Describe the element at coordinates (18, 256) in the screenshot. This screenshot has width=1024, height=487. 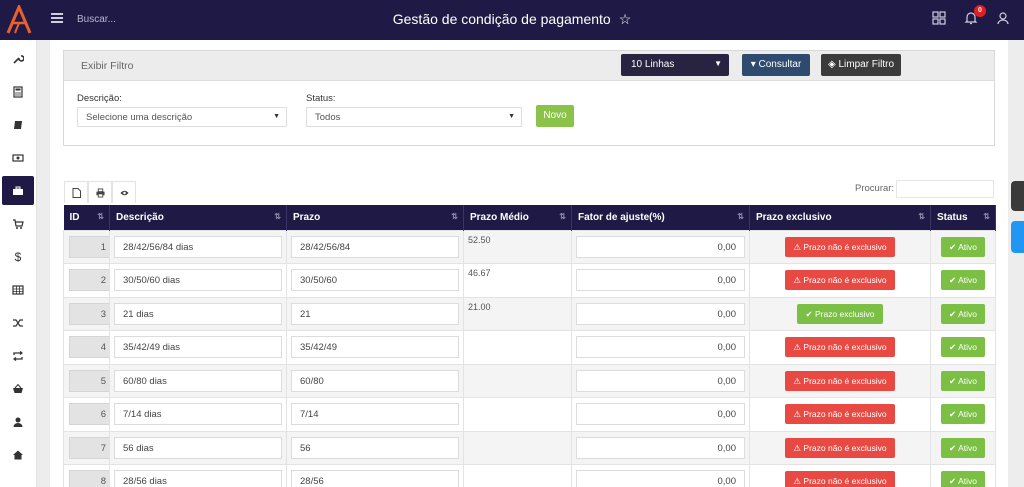
I see `sidebar-item-dollar: $` at that location.